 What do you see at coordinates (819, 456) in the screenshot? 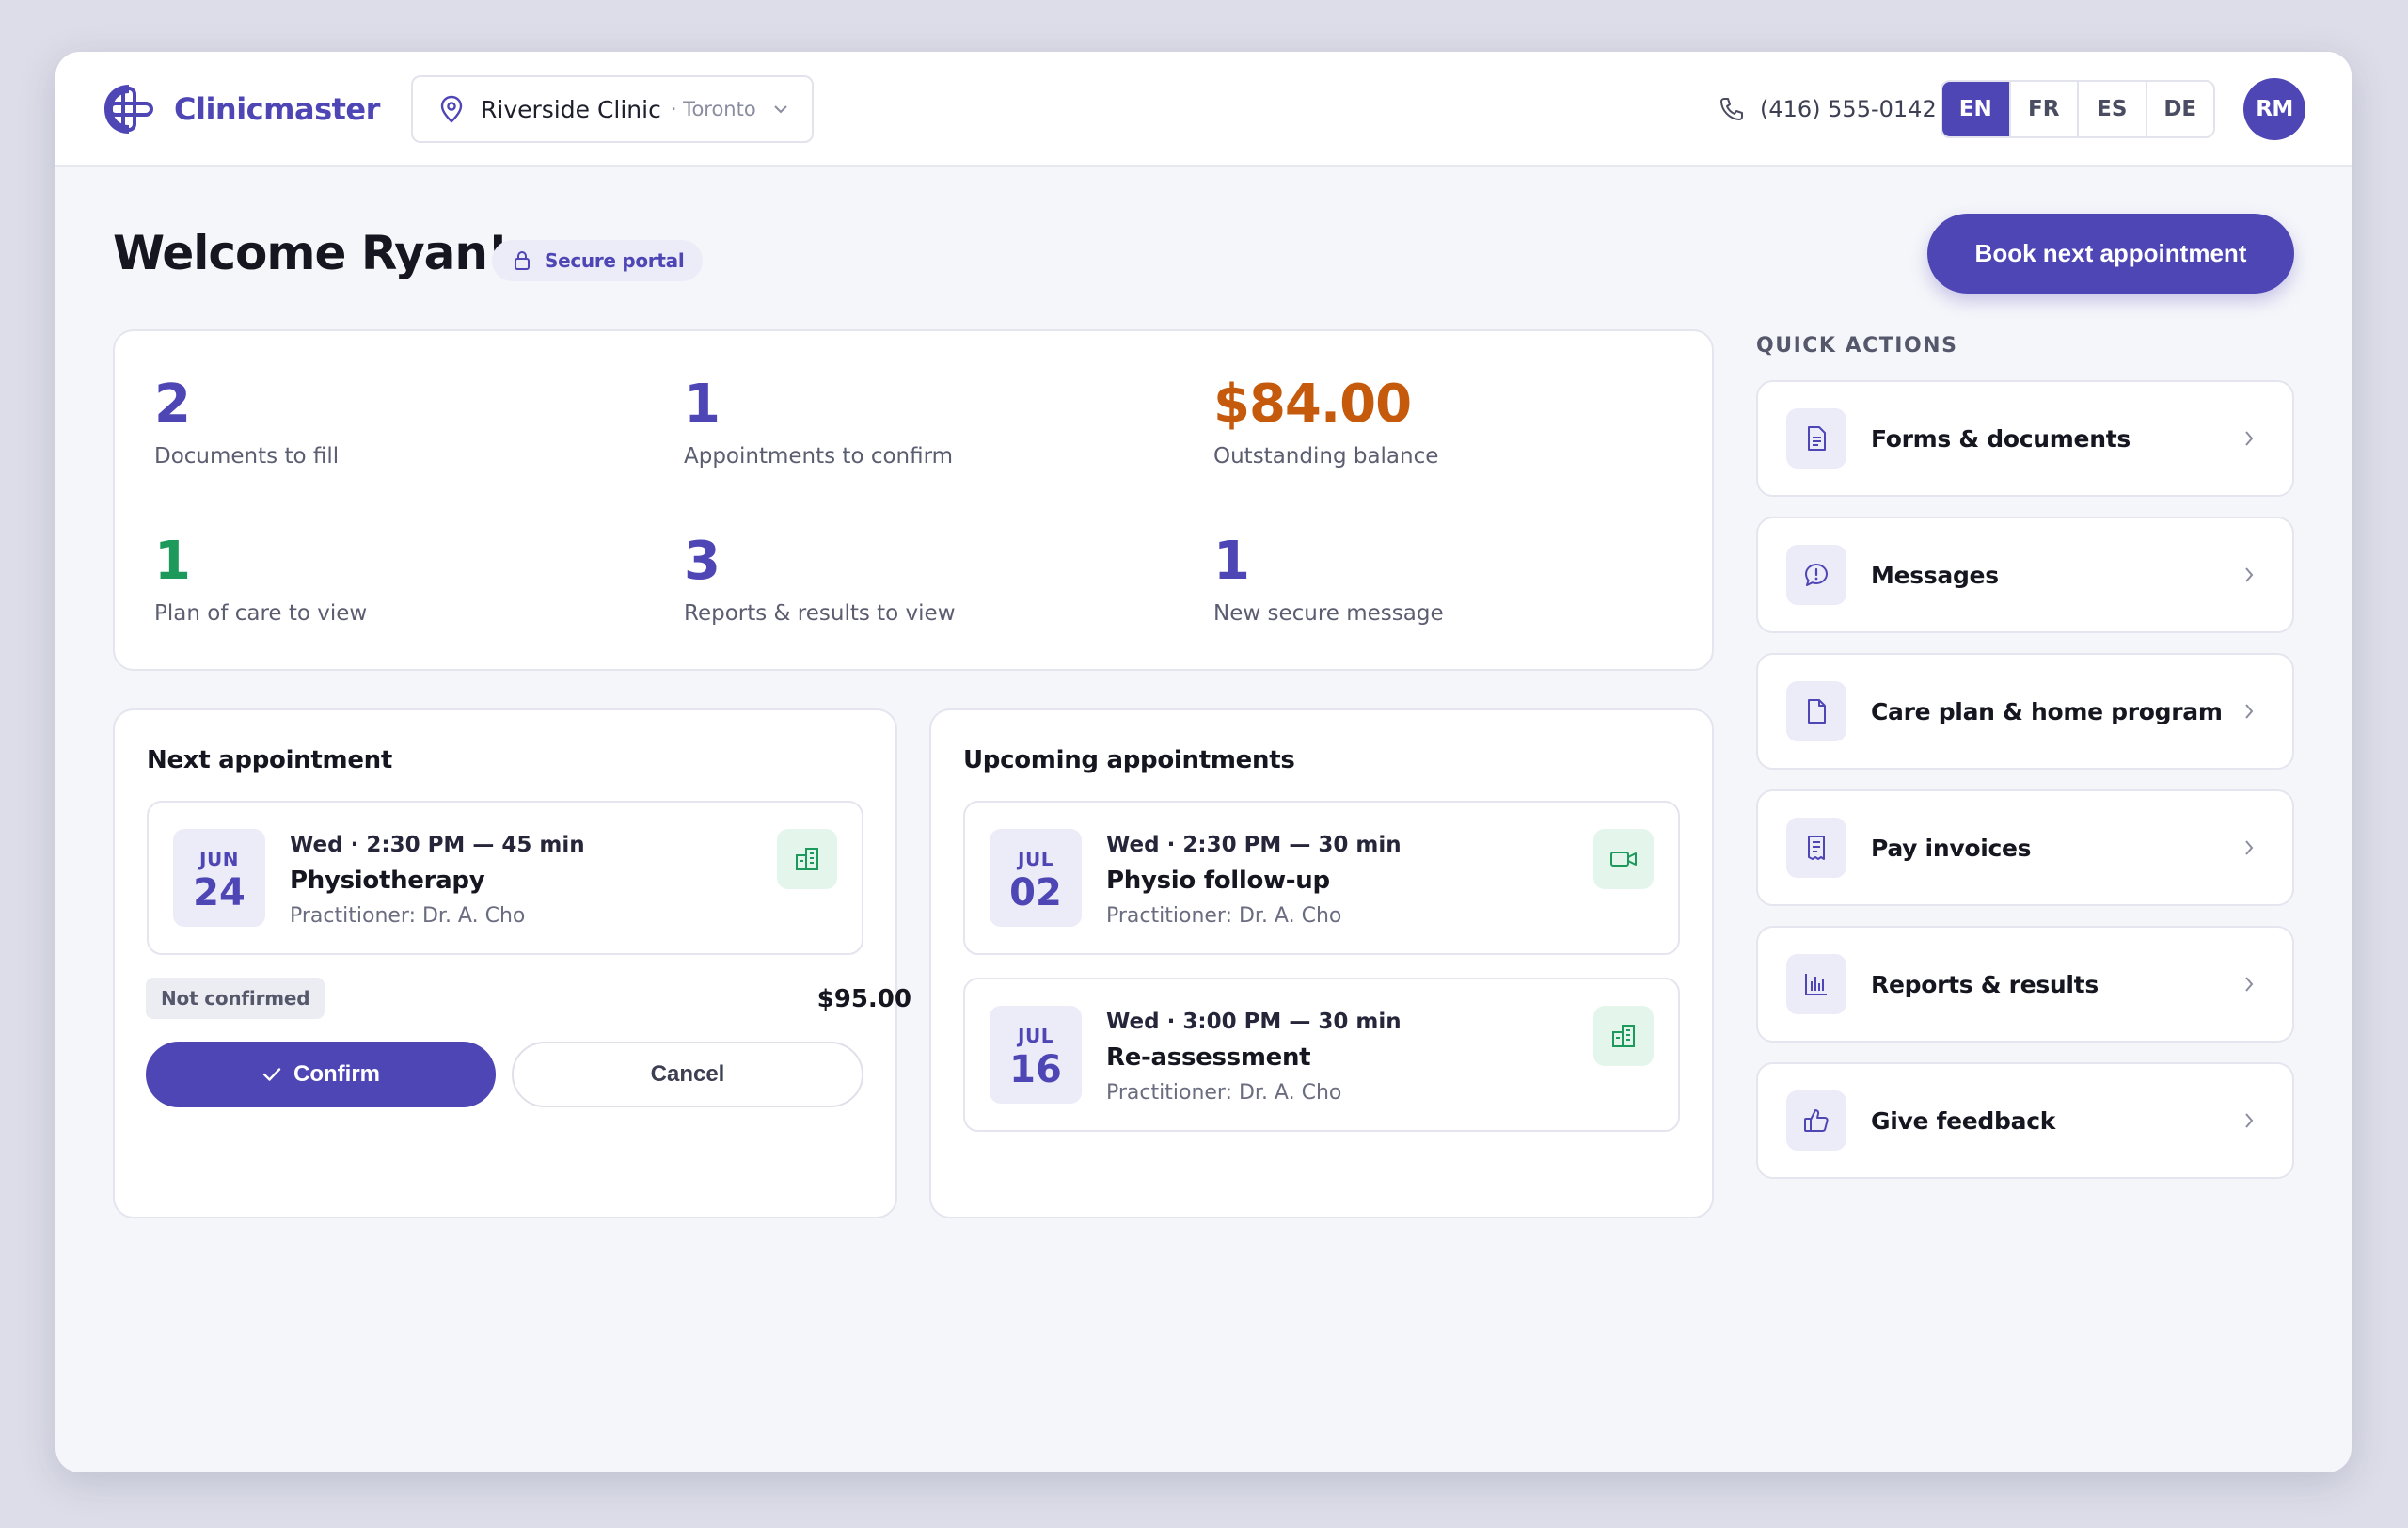
I see `stat-label: Appointments to confirm` at bounding box center [819, 456].